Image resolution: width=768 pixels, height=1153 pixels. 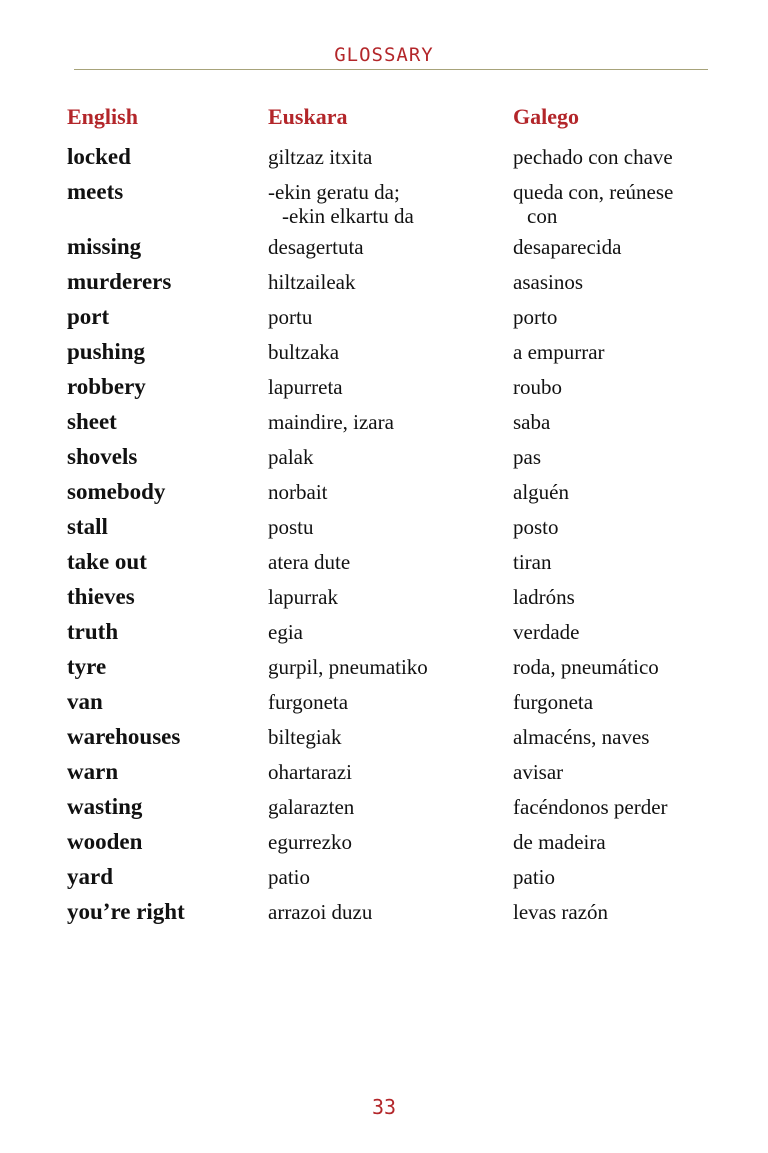 I want to click on galego-translation-line: facéndonos perder, so click(x=590, y=807).